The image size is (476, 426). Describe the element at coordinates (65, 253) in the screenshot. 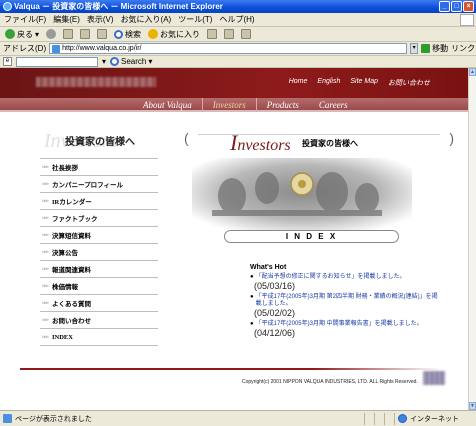

I see `sidebar-menu-label: 決算公告` at that location.